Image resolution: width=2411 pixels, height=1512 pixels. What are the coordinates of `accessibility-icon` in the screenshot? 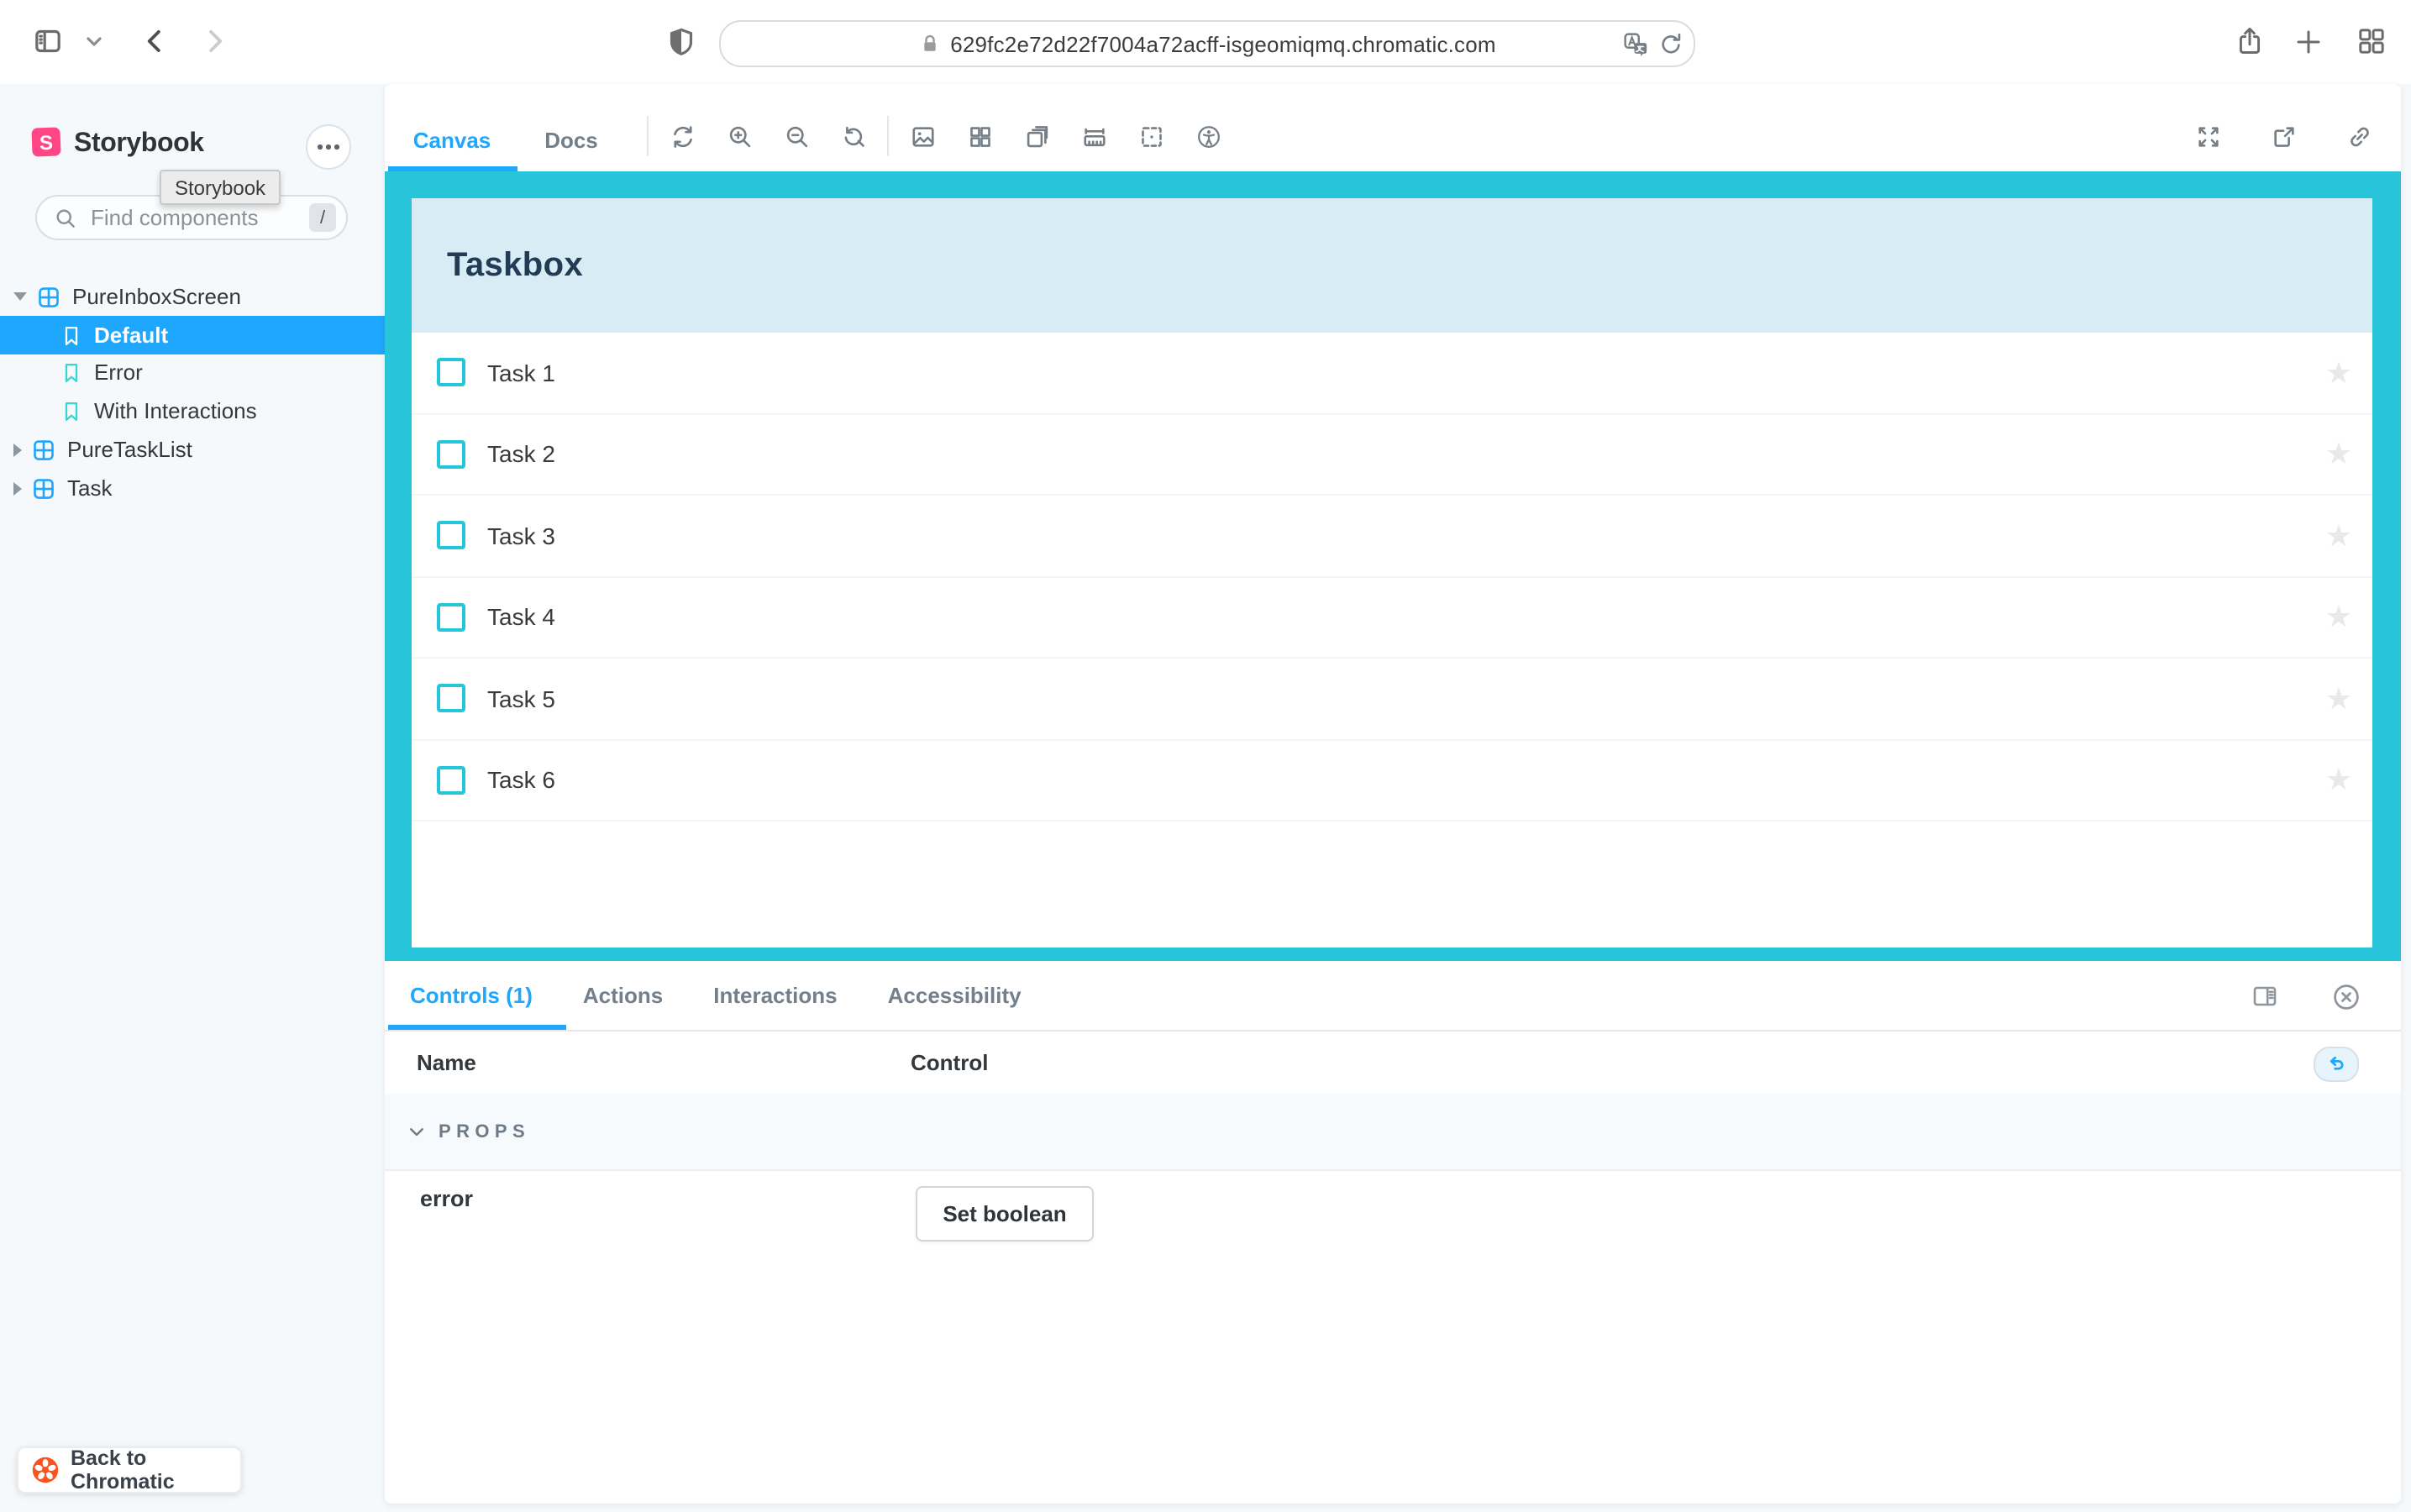 It's located at (1208, 136).